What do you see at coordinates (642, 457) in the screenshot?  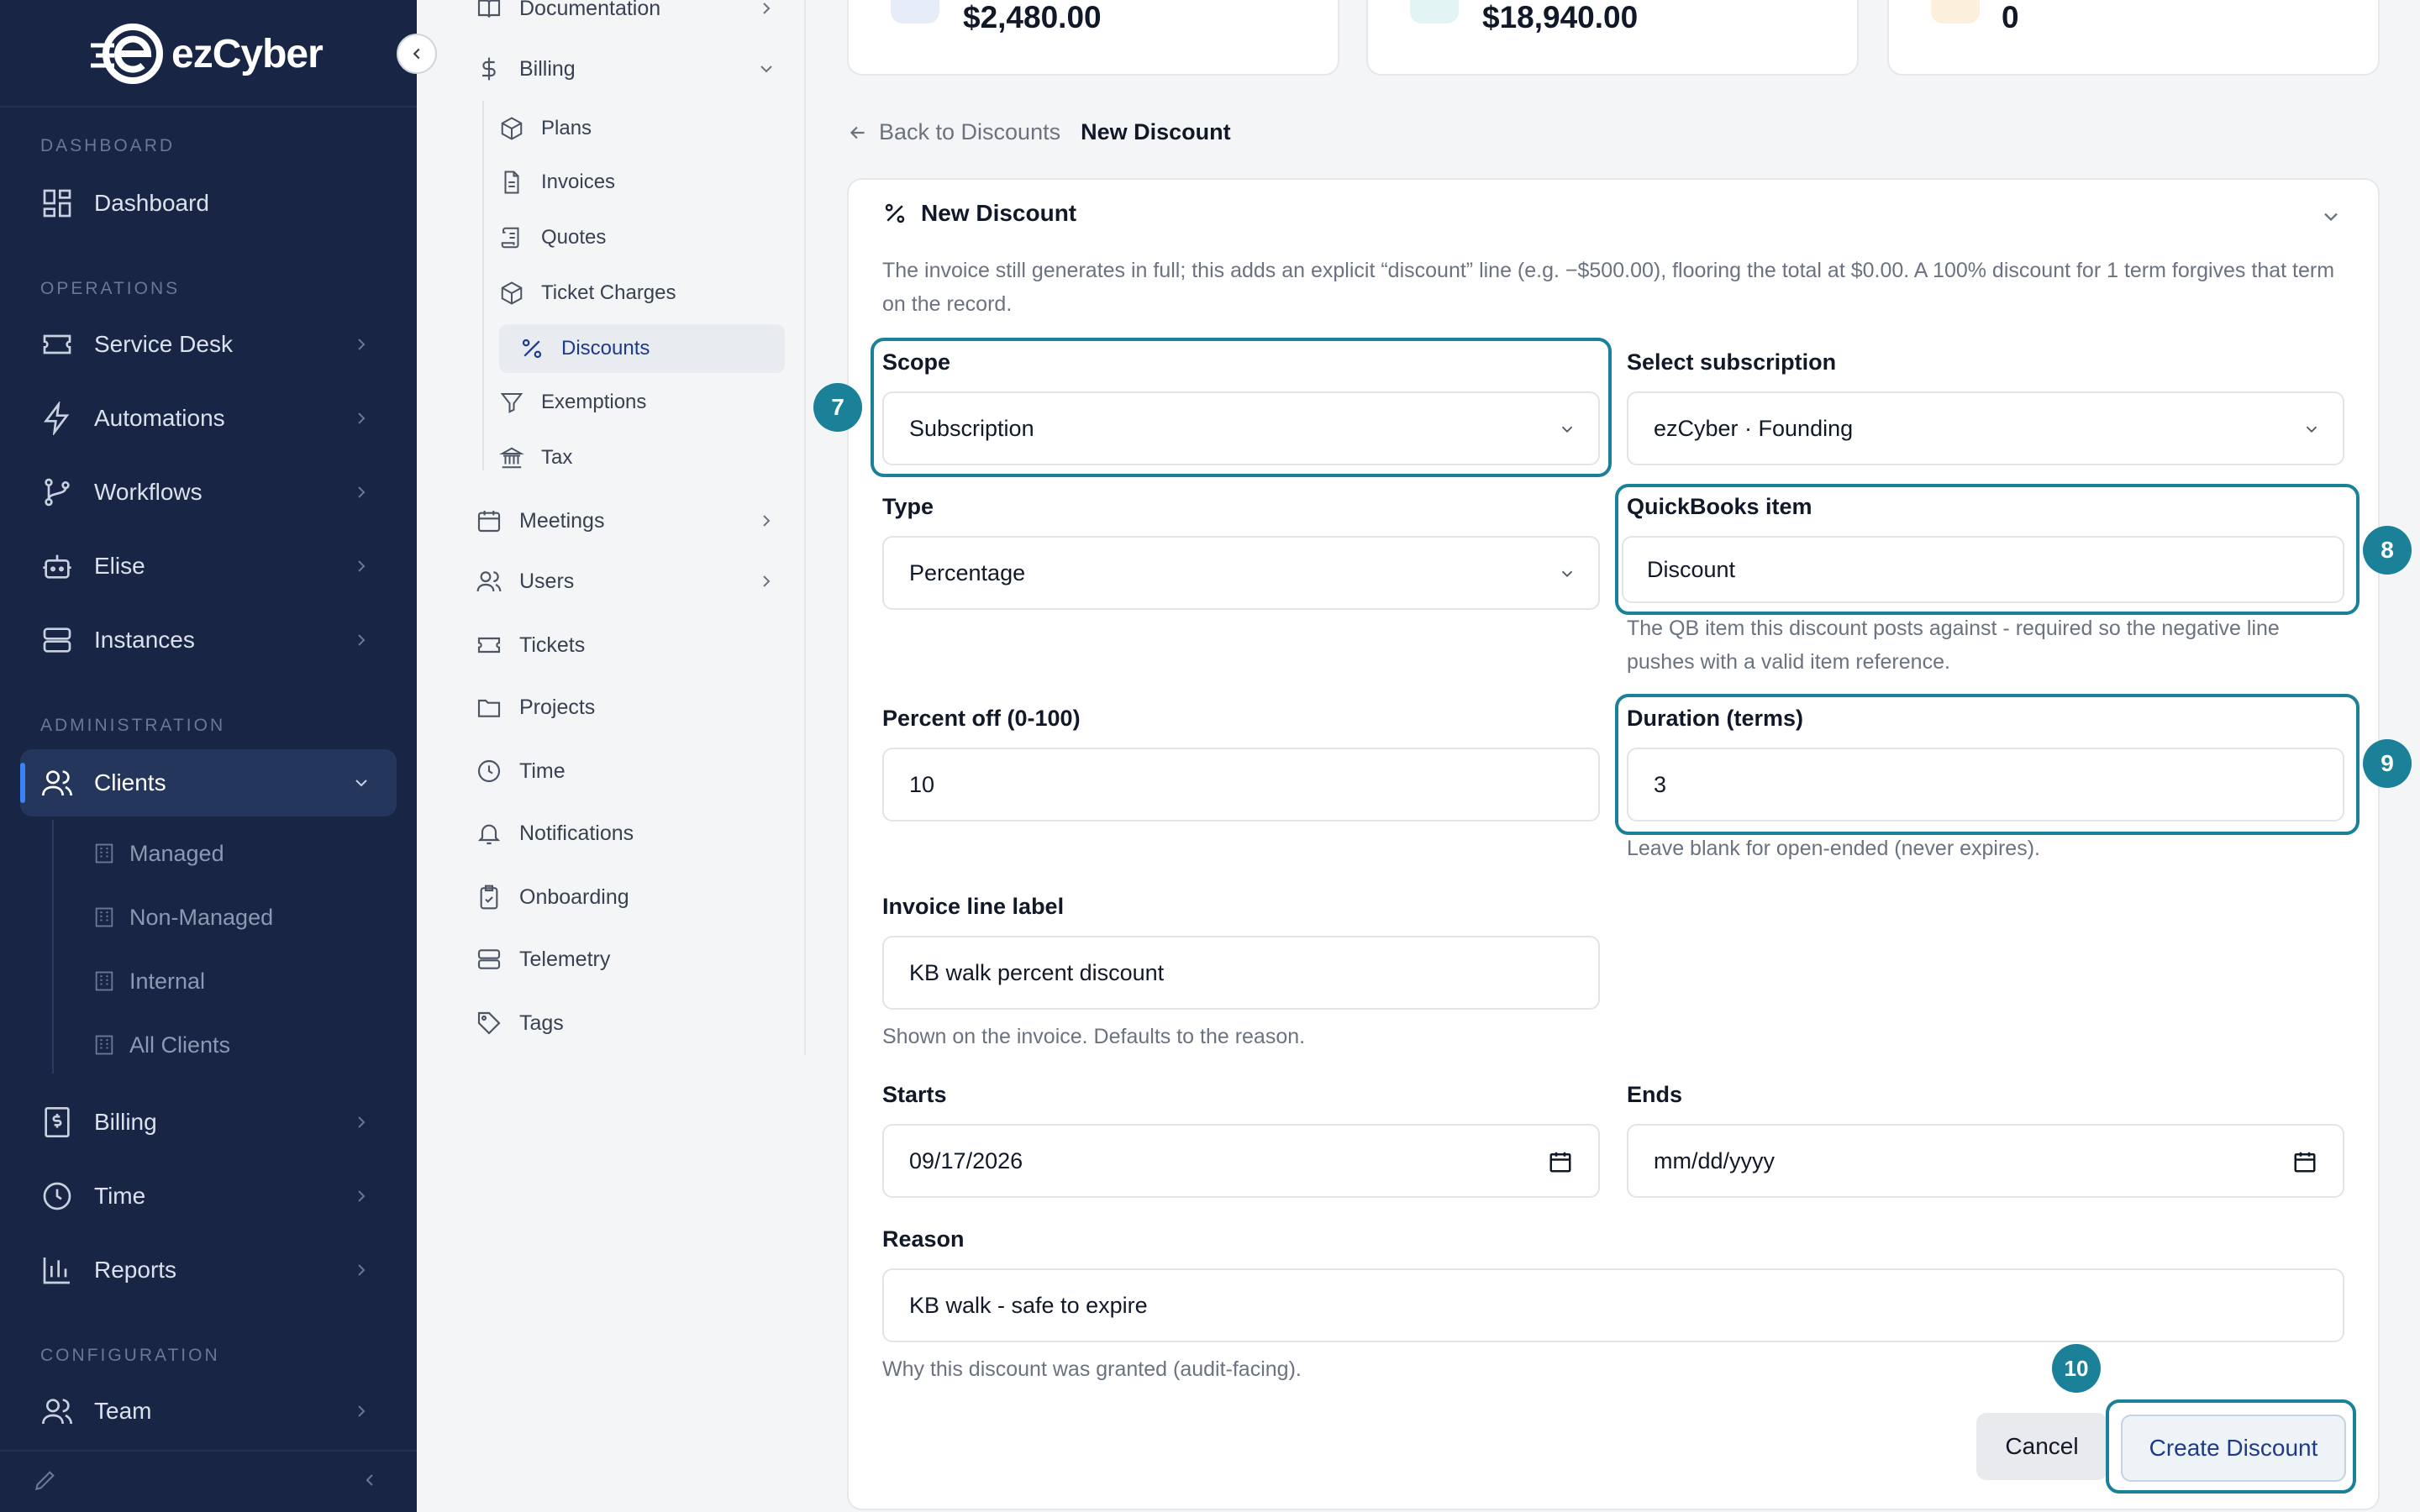 I see `subnav-tax: Tax` at bounding box center [642, 457].